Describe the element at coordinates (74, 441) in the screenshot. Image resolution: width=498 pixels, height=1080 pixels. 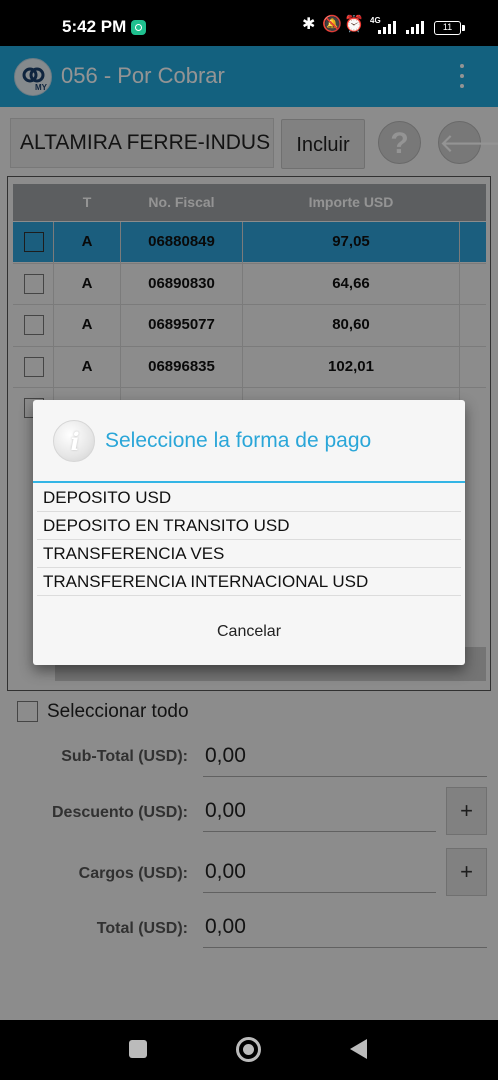
I see `info-icon: i` at that location.